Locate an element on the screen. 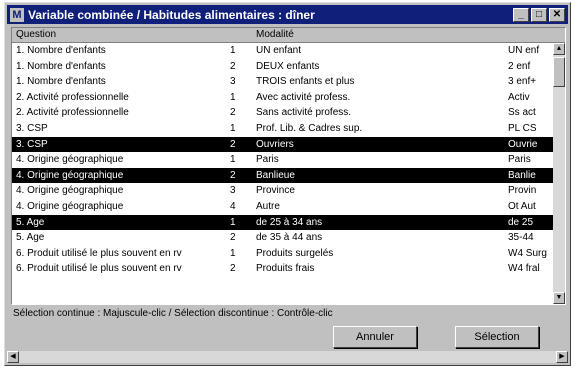 This screenshot has height=369, width=575. header-question: Question is located at coordinates (36, 34).